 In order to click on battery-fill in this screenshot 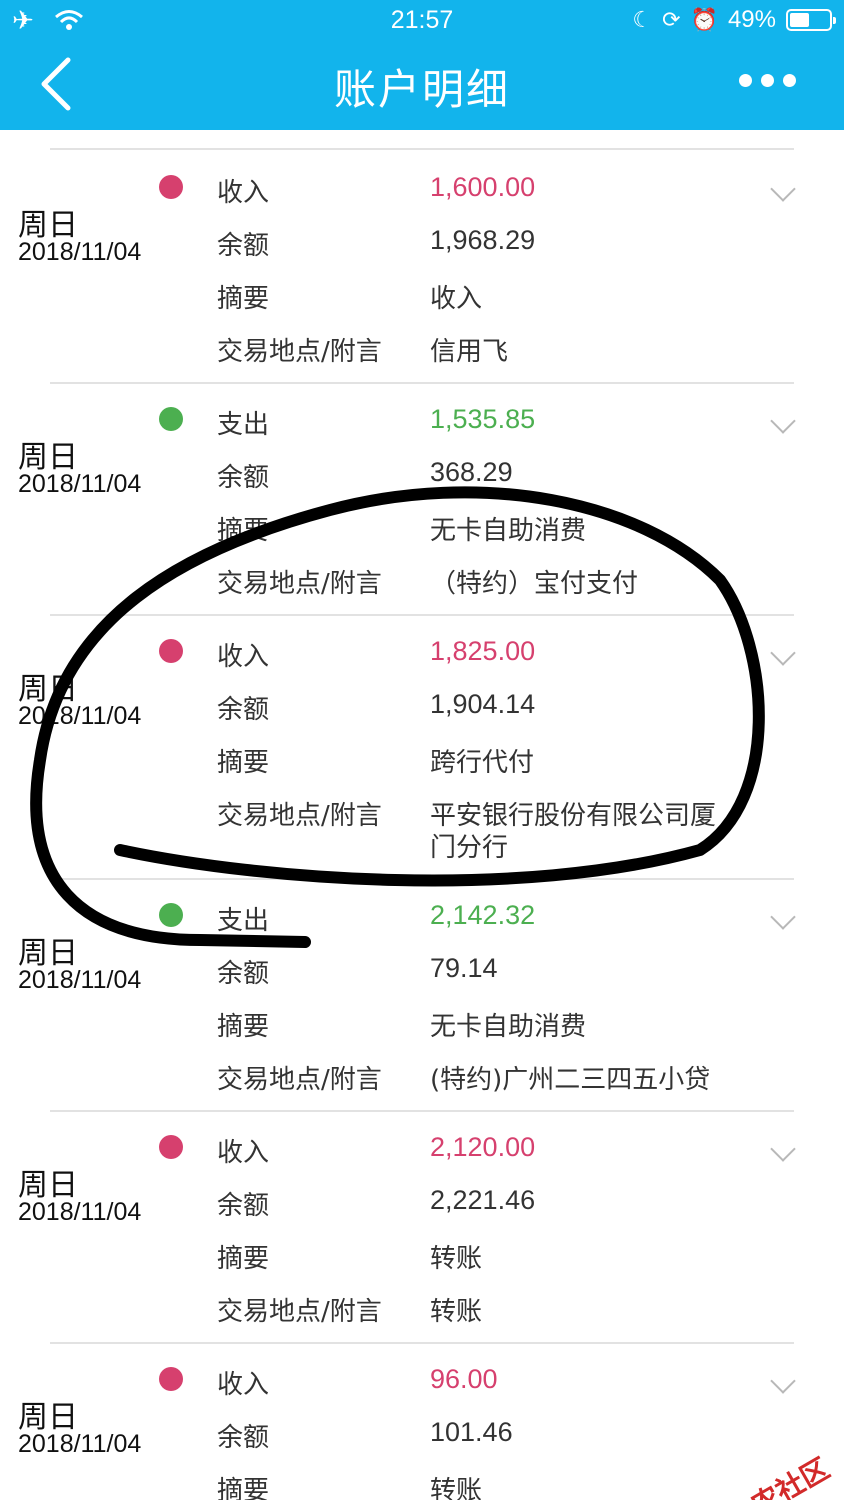, I will do `click(799, 20)`.